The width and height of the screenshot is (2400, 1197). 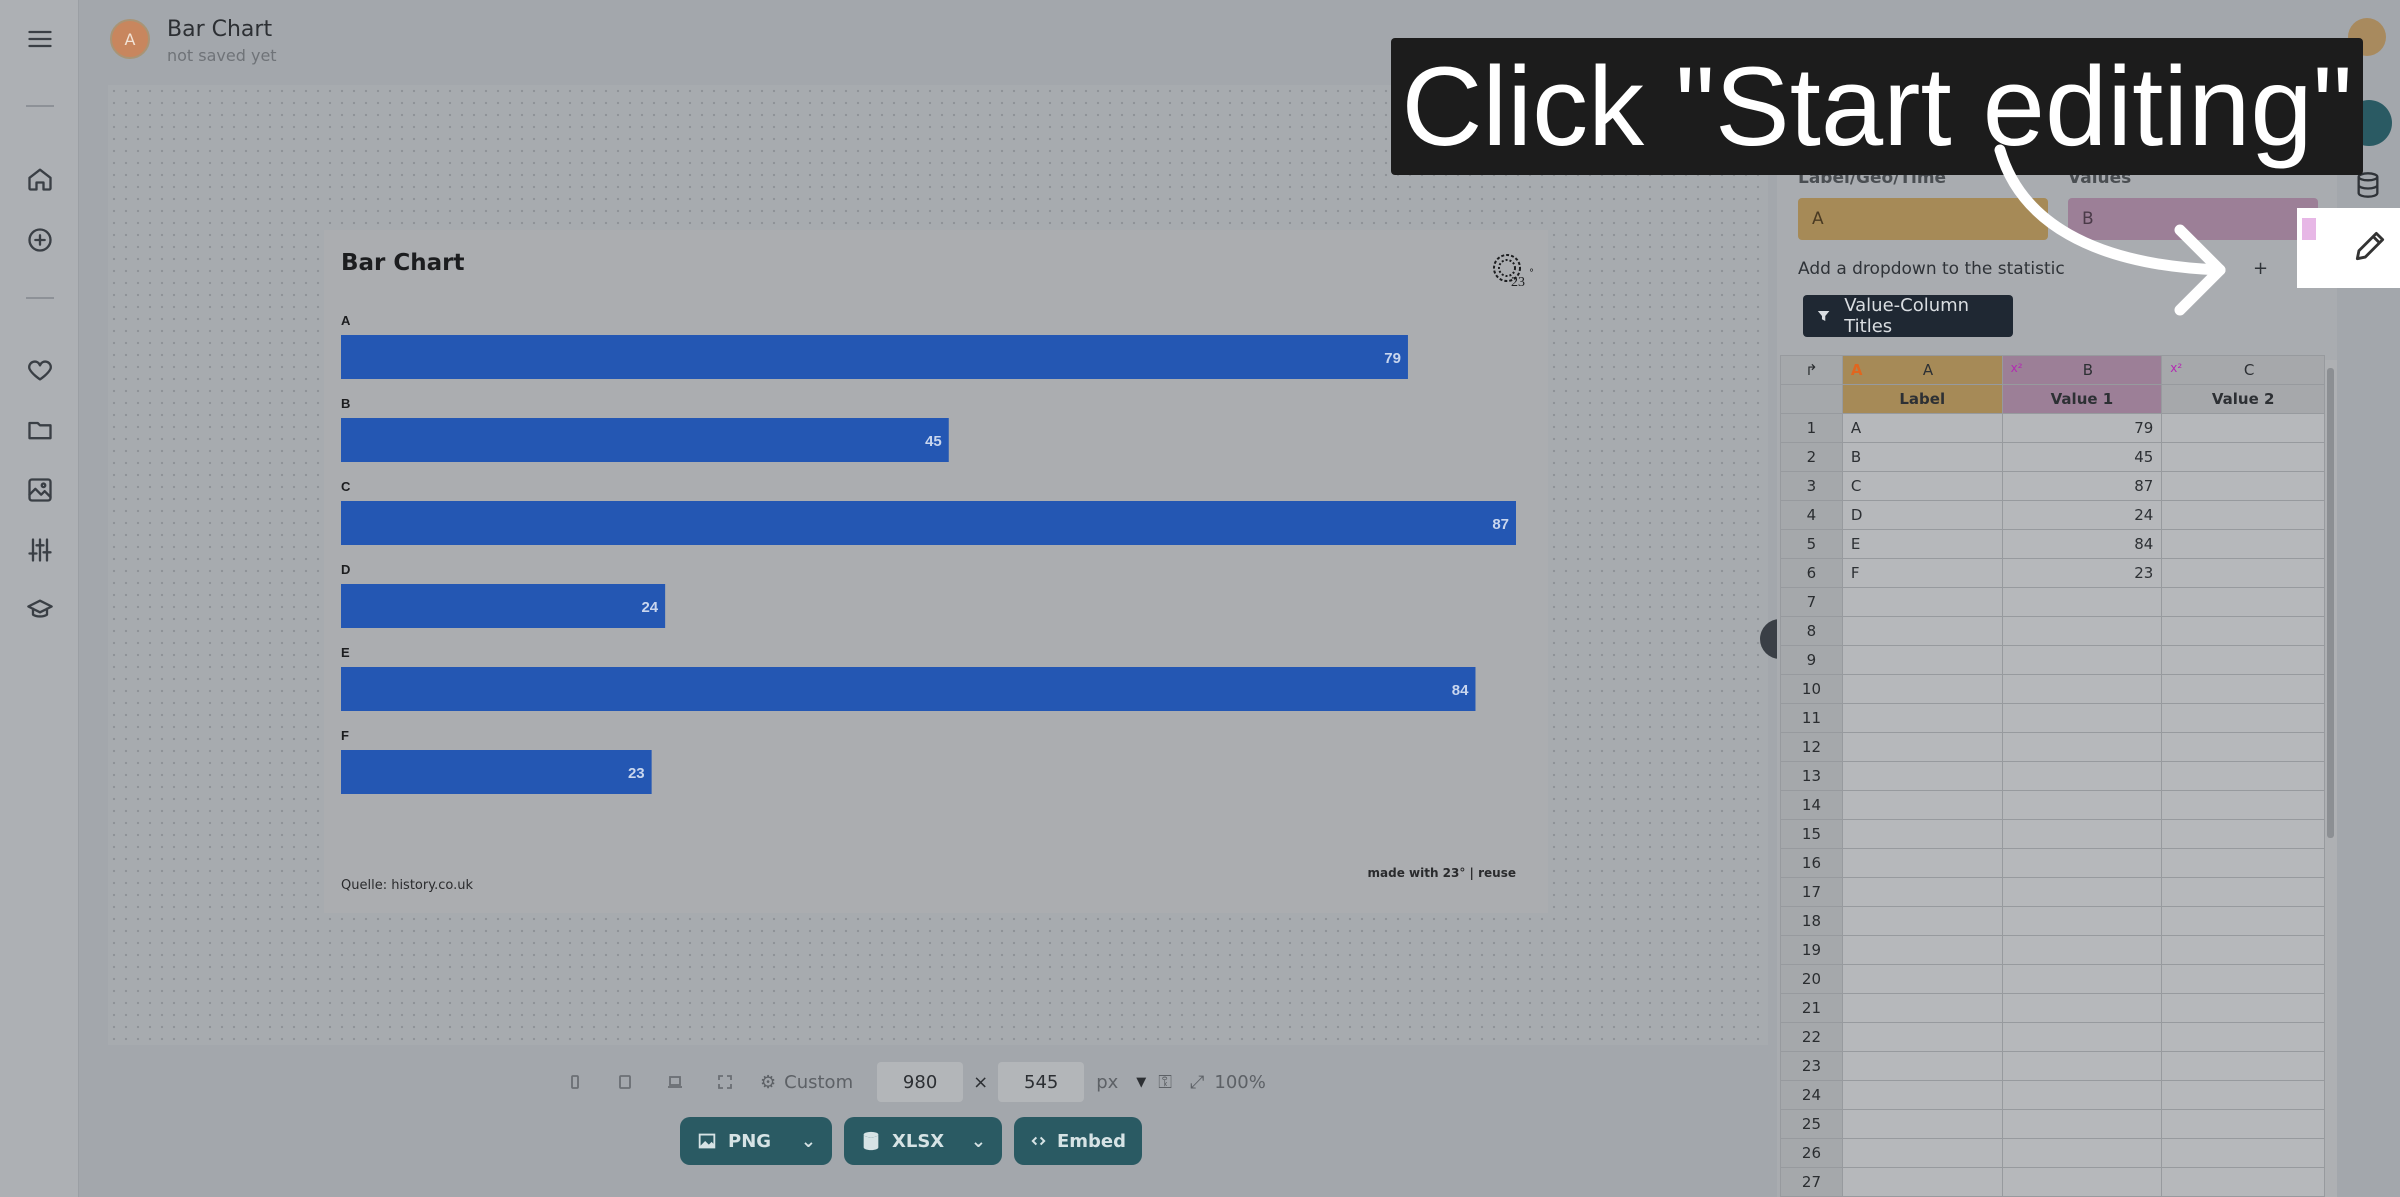 What do you see at coordinates (40, 490) in the screenshot?
I see `image-icon` at bounding box center [40, 490].